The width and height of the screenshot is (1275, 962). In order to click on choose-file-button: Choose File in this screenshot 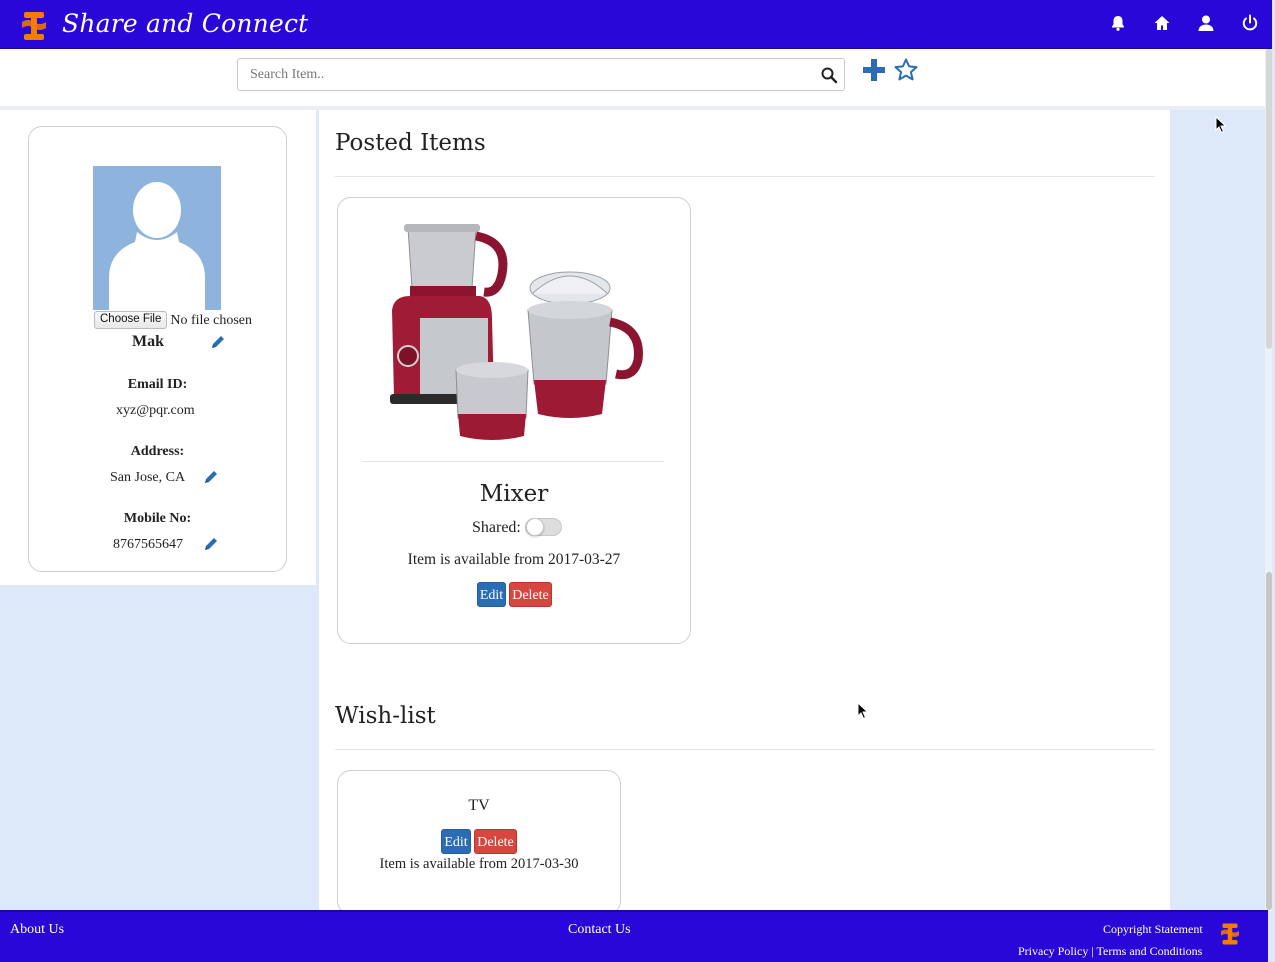, I will do `click(131, 320)`.